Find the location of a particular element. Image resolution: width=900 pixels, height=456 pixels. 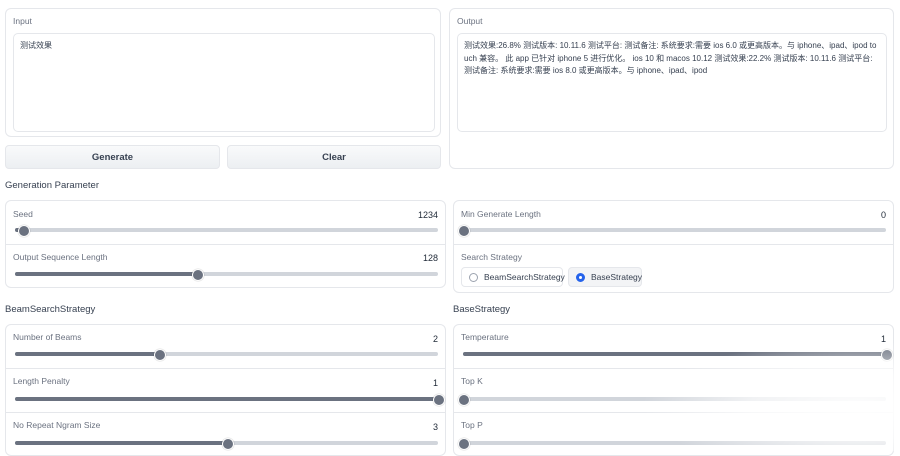

temperature-slider is located at coordinates (678, 355).